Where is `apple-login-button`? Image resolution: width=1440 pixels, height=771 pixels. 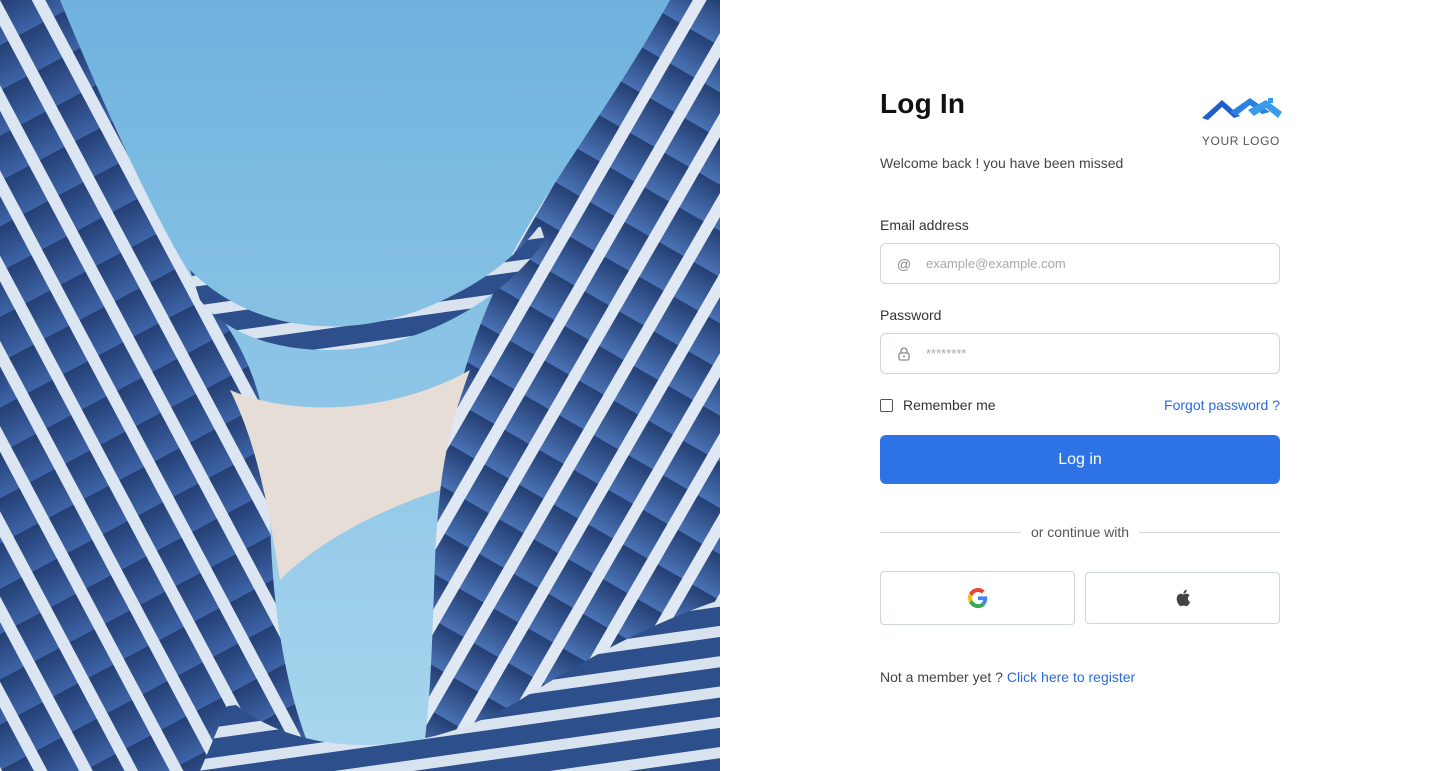
apple-login-button is located at coordinates (1182, 598).